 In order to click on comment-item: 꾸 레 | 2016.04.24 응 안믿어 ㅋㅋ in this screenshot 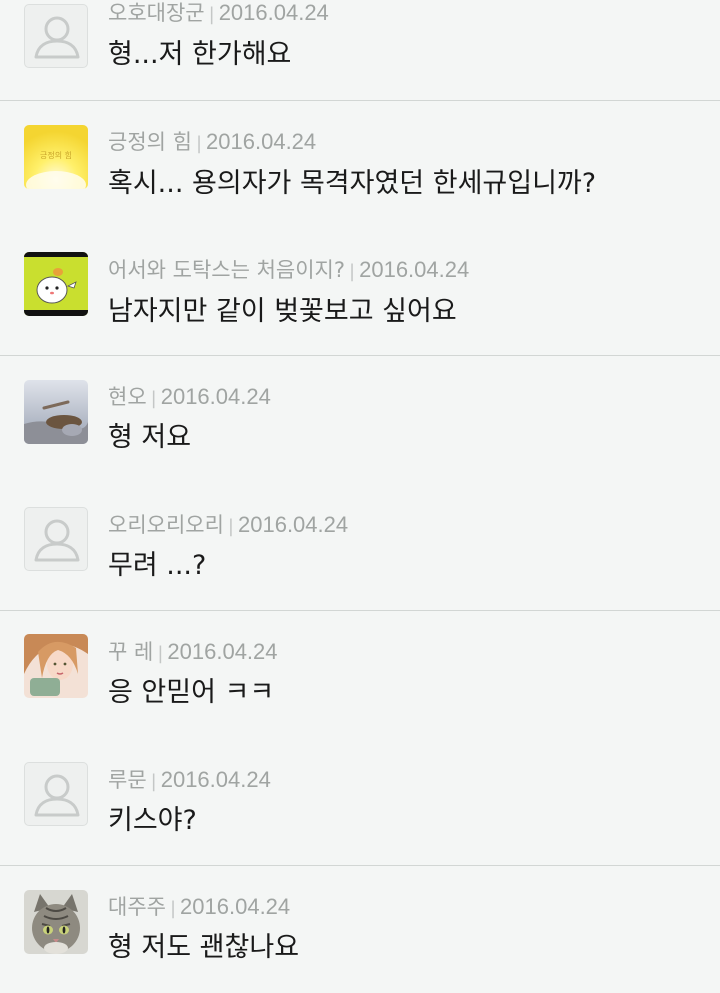, I will do `click(360, 674)`.